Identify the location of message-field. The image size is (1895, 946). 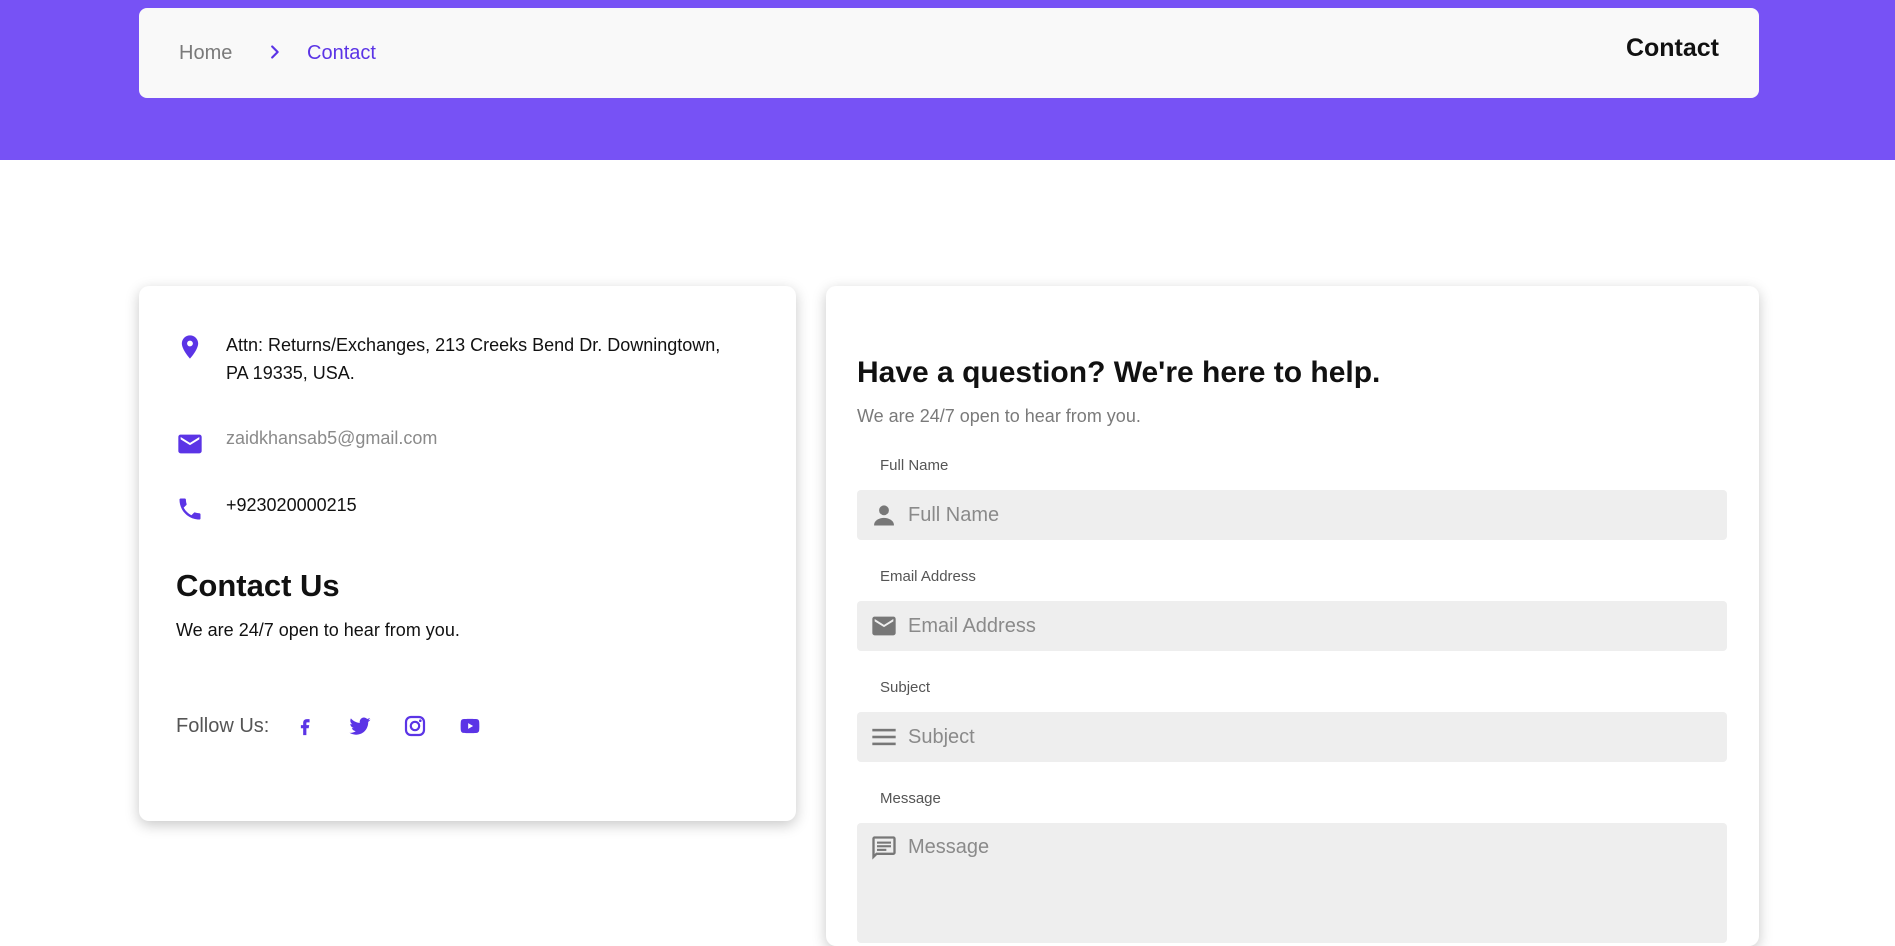
(1292, 883).